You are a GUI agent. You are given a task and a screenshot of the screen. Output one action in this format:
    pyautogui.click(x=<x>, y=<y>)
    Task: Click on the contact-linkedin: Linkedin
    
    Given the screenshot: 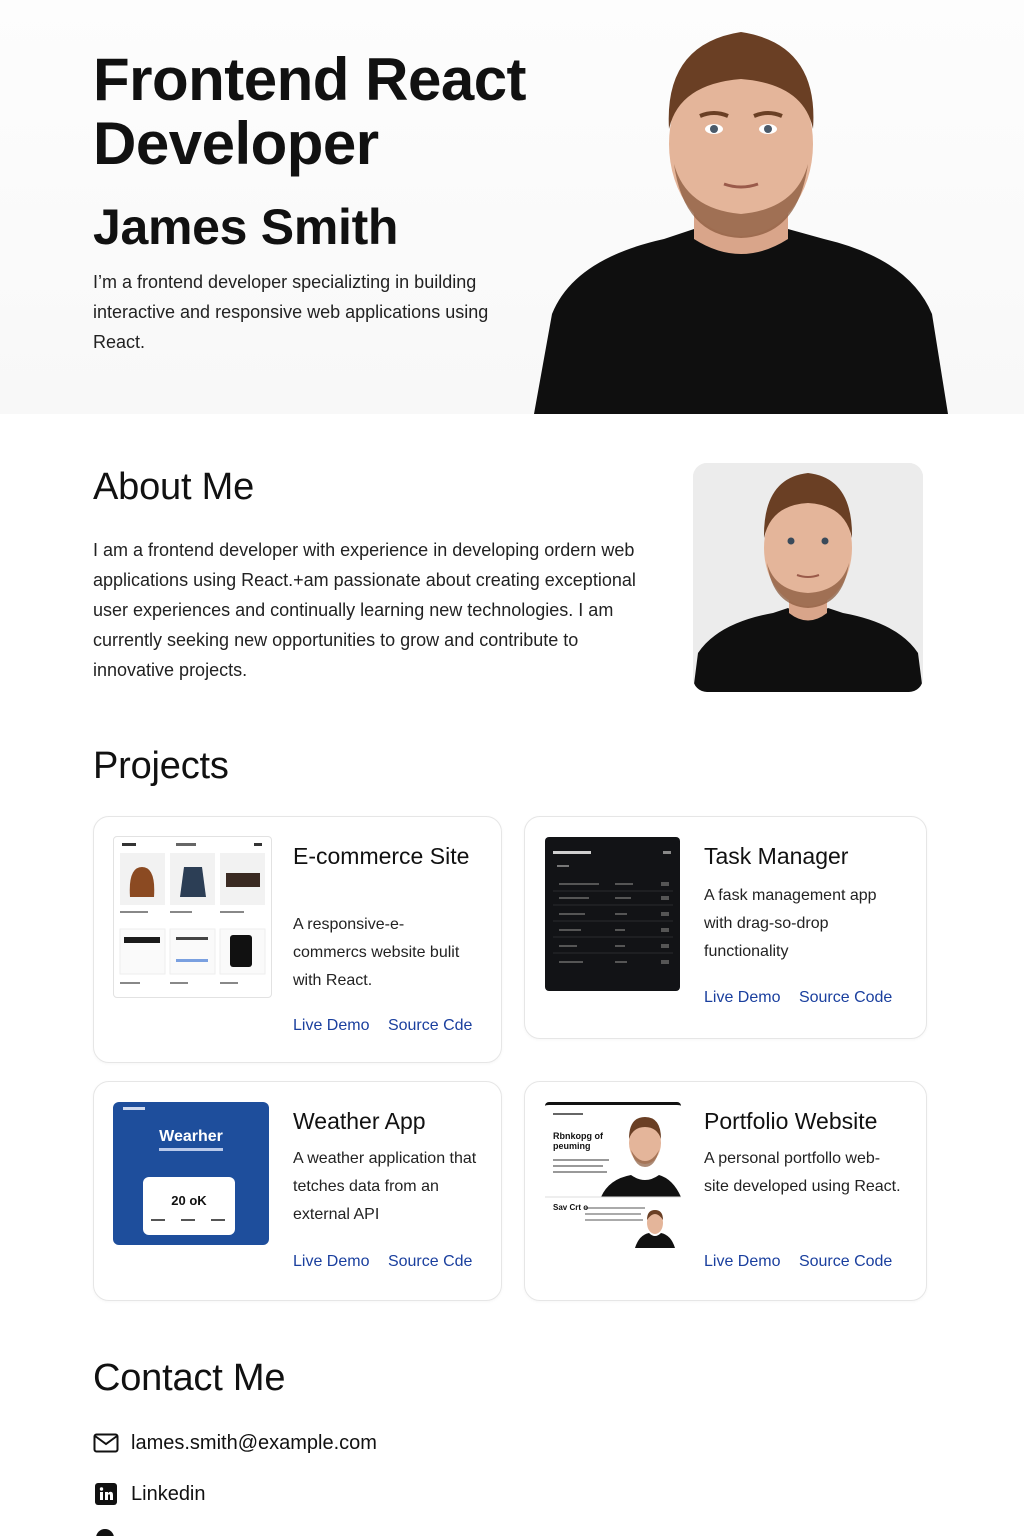 What is the action you would take?
    pyautogui.click(x=149, y=1494)
    